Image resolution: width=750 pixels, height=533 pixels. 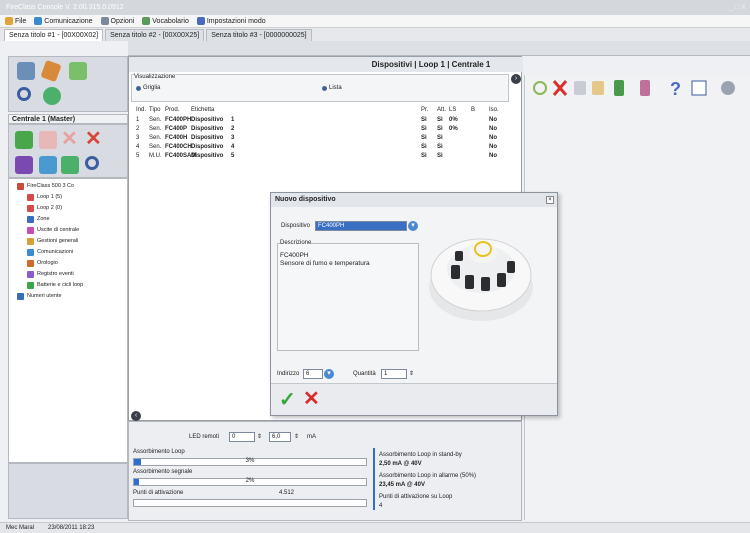 What do you see at coordinates (170, 21) in the screenshot?
I see `menu-vocabolario-label: Vocabolario` at bounding box center [170, 21].